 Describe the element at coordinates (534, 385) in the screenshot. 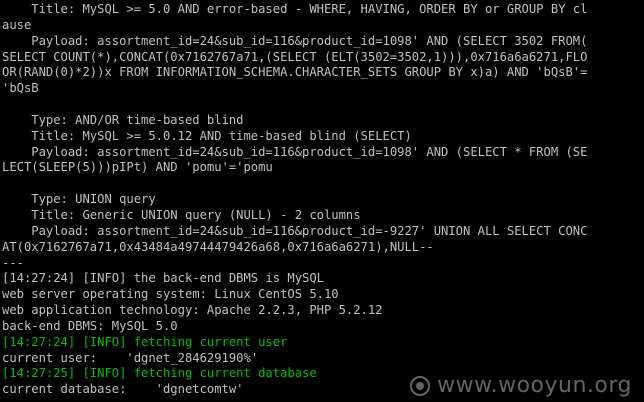

I see `watermark-text: www.wooyun.org` at that location.